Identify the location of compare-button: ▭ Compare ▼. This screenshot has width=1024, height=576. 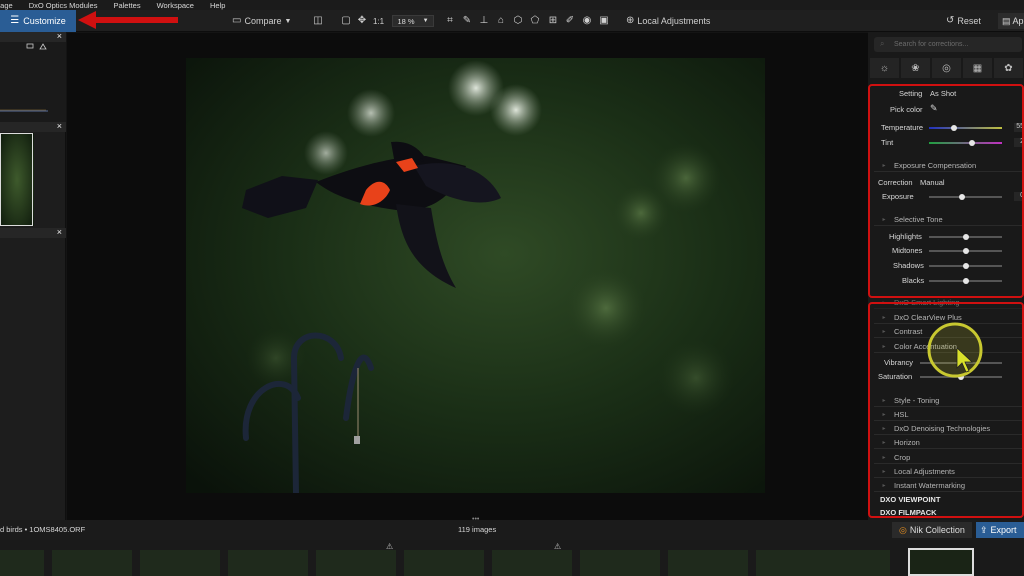
(261, 21).